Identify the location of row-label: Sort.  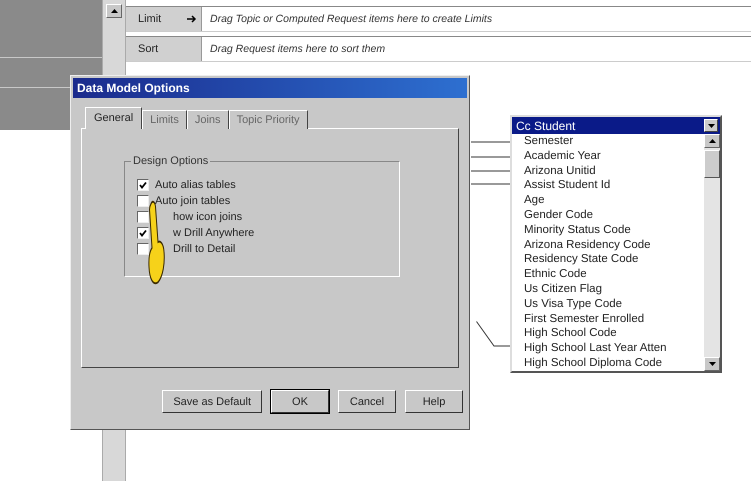
(148, 49).